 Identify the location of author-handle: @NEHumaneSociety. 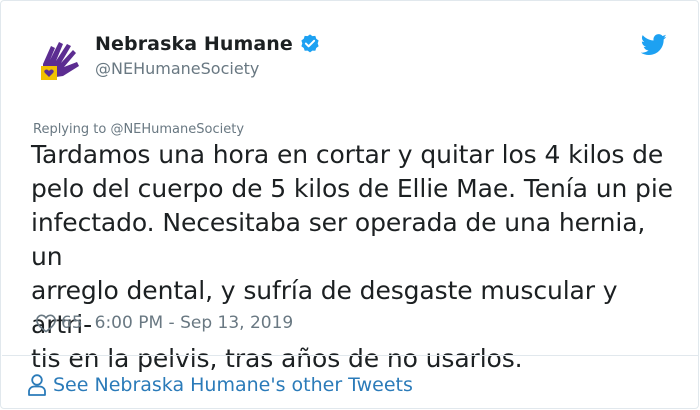
(177, 68).